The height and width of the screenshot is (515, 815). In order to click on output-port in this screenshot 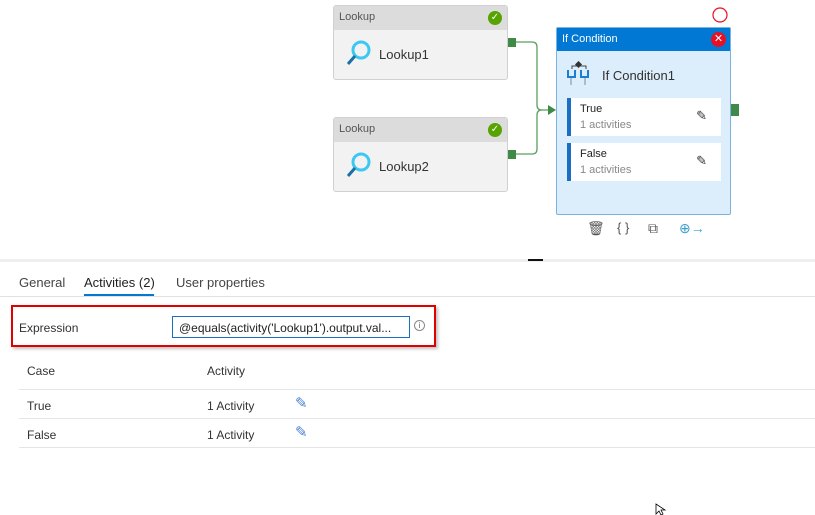, I will do `click(735, 110)`.